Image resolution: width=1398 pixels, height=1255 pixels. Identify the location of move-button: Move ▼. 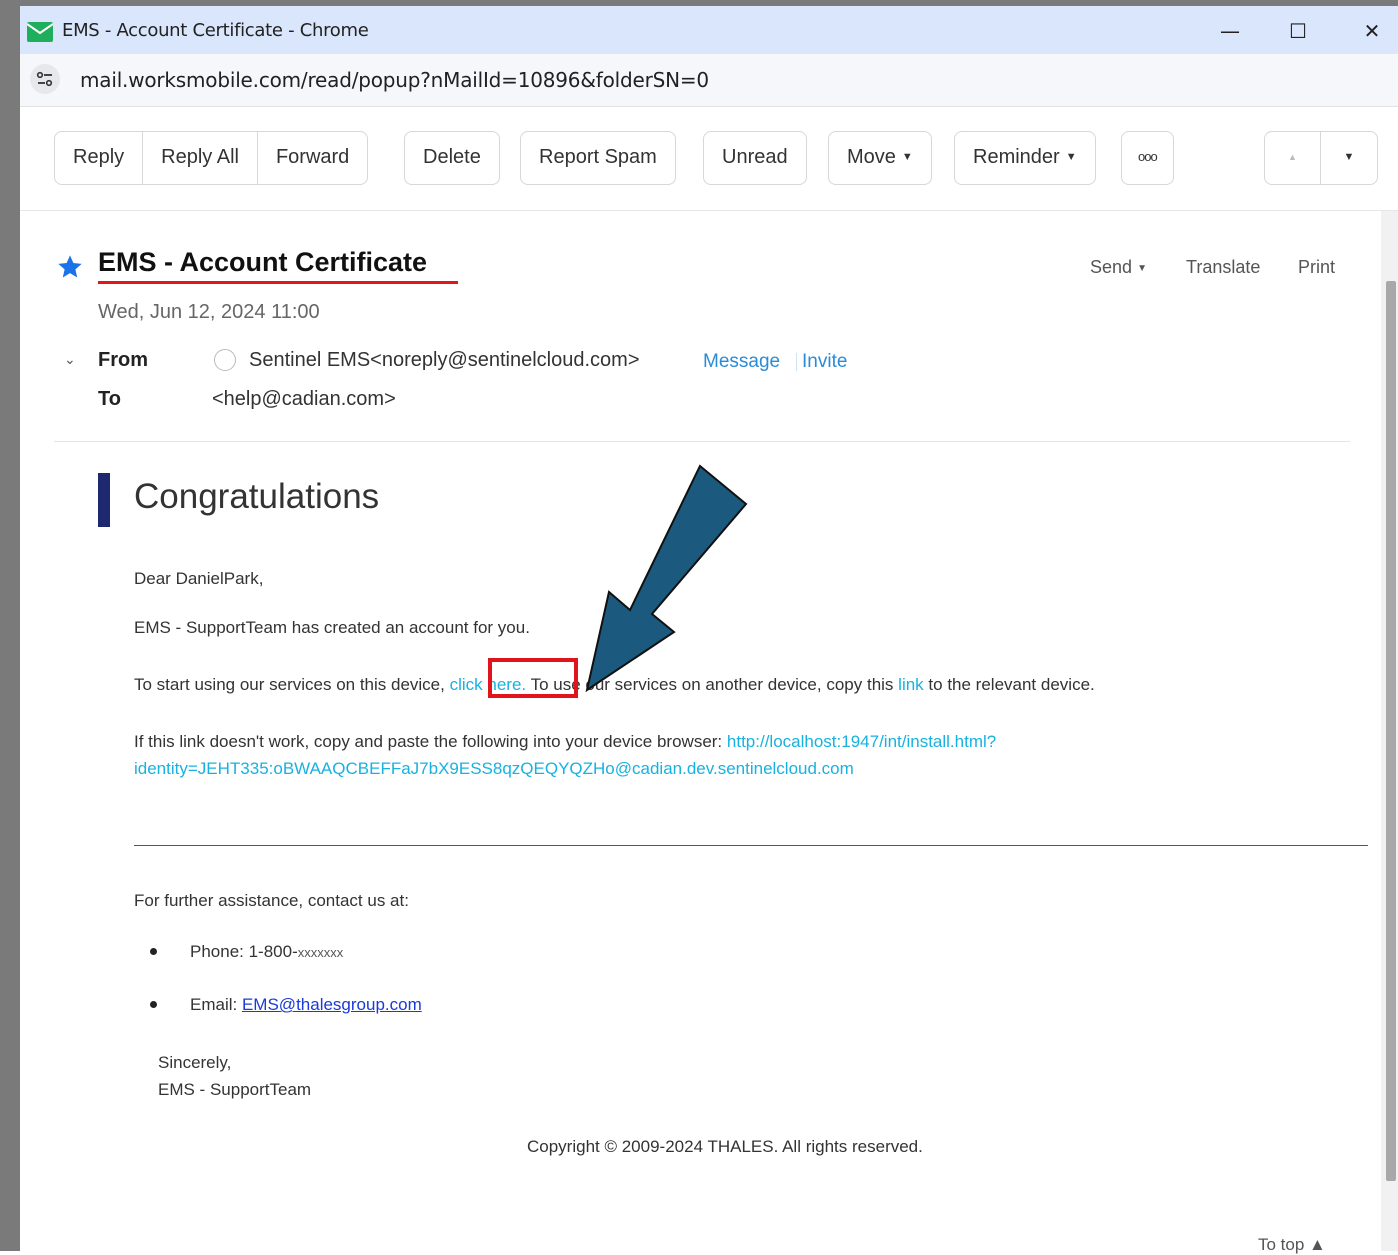
(880, 158).